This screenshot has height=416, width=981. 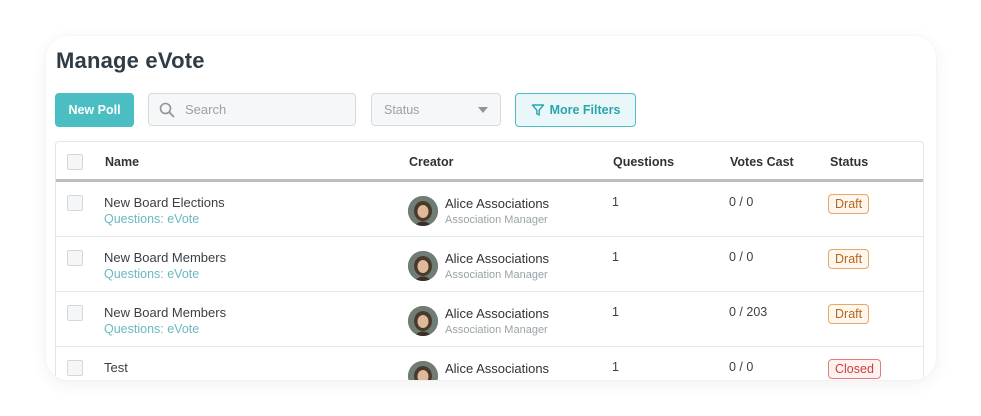 I want to click on column-header-name: Name, so click(x=122, y=162).